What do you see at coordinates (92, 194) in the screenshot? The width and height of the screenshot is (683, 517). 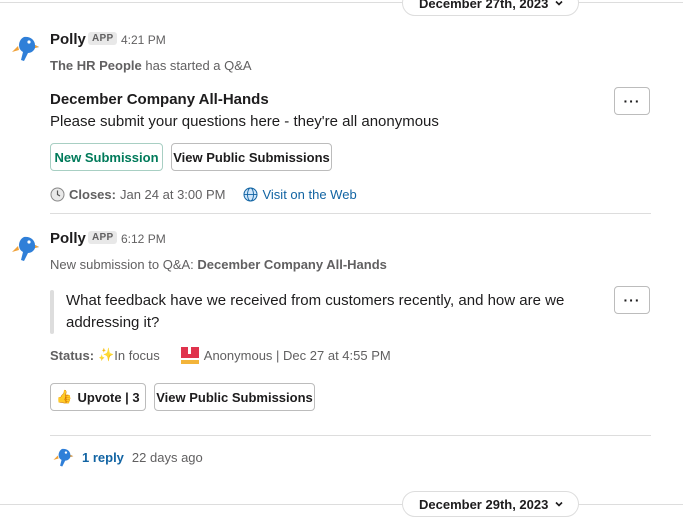 I see `closes-label: Closes:` at bounding box center [92, 194].